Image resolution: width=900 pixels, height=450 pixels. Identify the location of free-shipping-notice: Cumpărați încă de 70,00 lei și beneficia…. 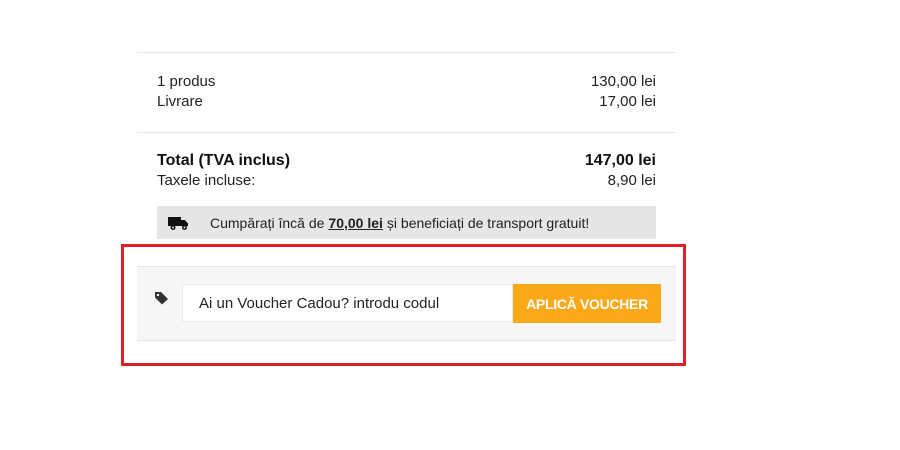
(406, 222).